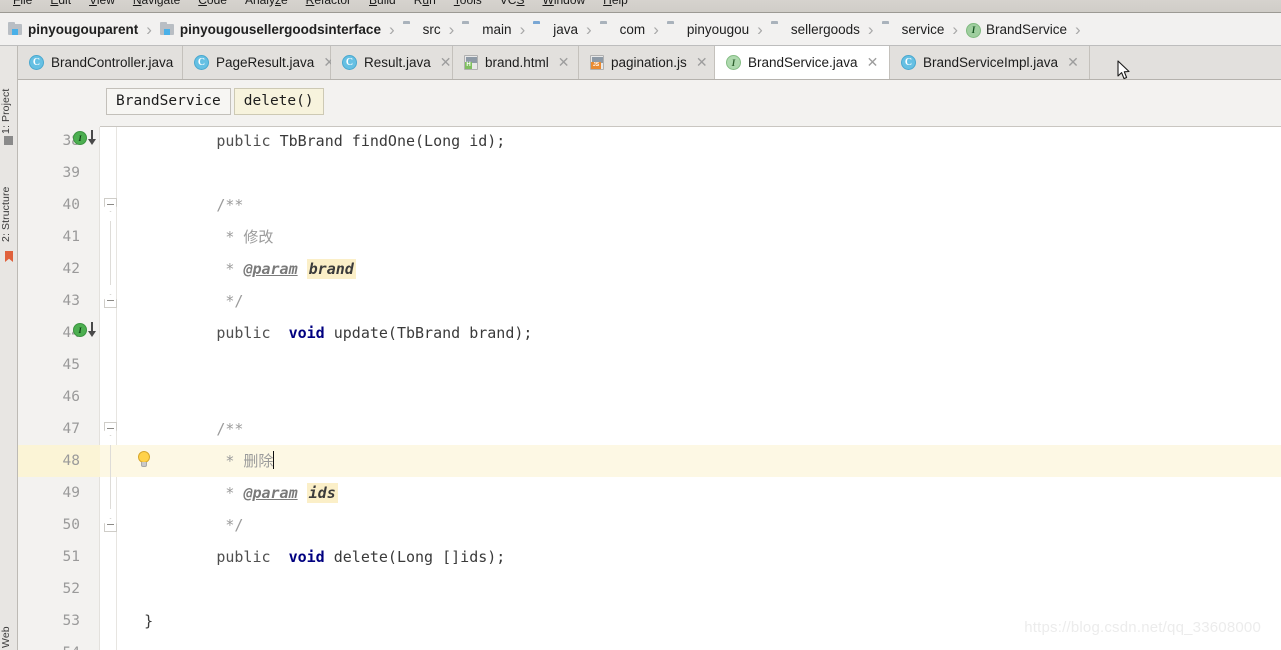 This screenshot has width=1281, height=650. Describe the element at coordinates (649, 397) in the screenshot. I see `code-line-46: 46` at that location.